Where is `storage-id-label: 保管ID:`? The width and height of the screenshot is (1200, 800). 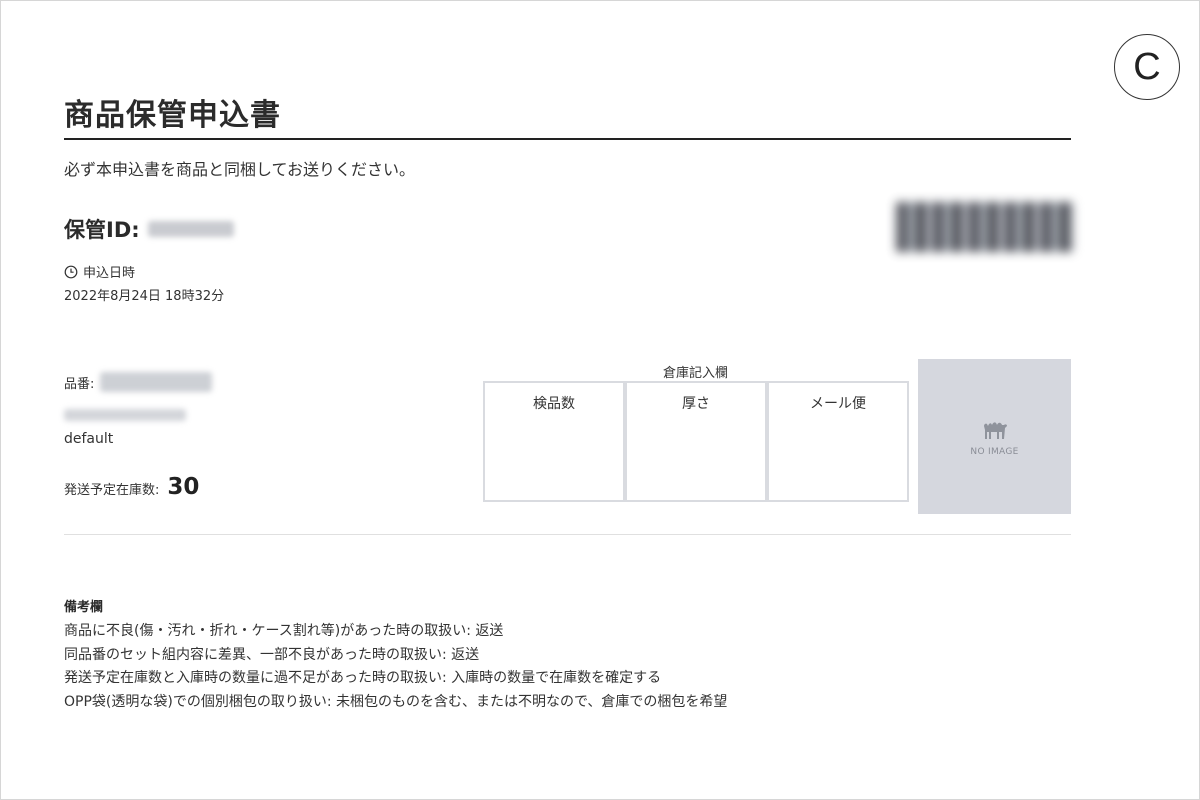
storage-id-label: 保管ID: is located at coordinates (102, 230).